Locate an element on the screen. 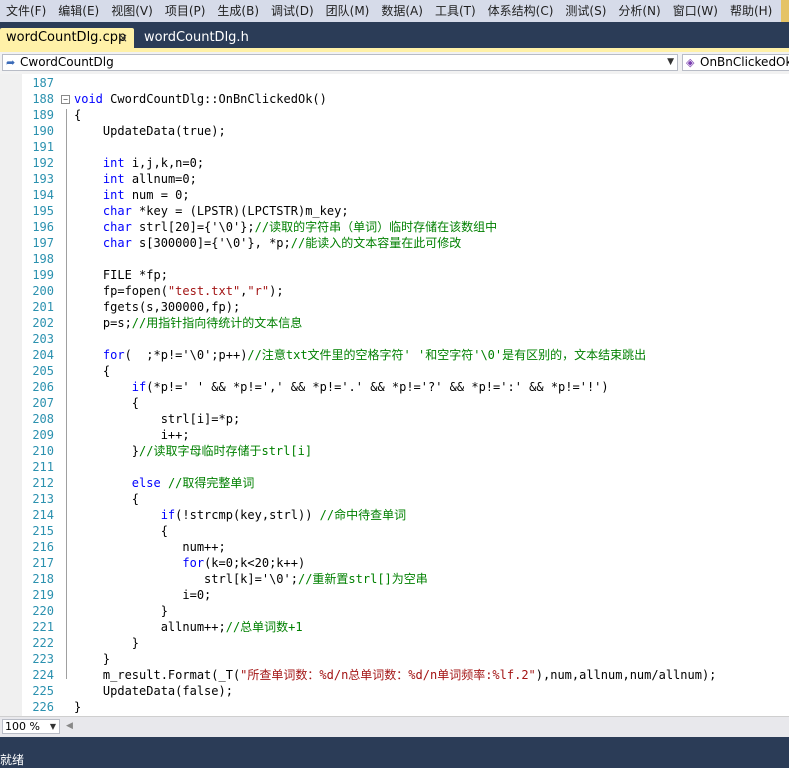  line-number: 191 is located at coordinates (43, 147).